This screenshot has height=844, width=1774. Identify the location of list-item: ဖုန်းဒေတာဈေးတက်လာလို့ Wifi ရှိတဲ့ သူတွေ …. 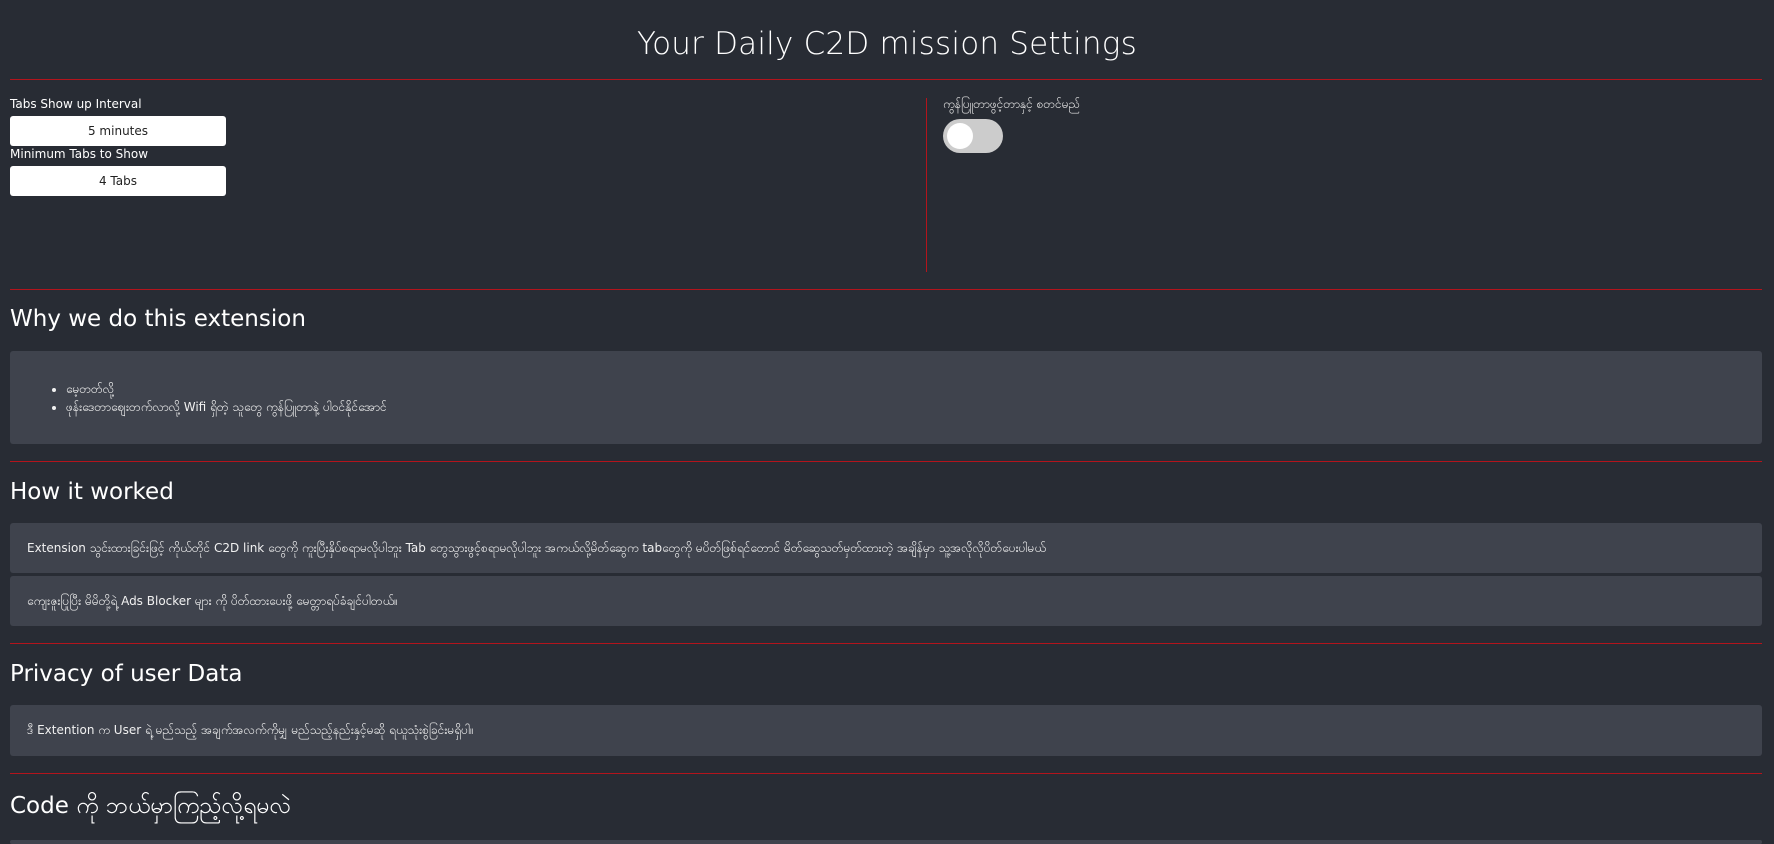
(914, 407).